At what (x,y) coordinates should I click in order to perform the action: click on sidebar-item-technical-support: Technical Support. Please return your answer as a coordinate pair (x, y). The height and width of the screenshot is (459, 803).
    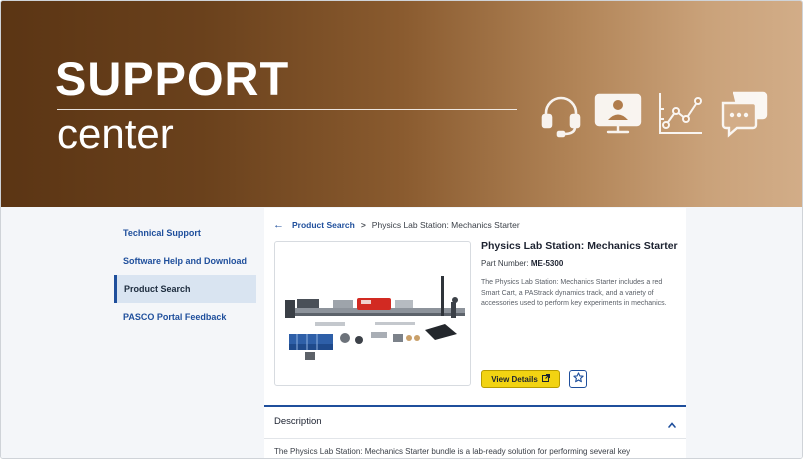
    Looking at the image, I should click on (185, 233).